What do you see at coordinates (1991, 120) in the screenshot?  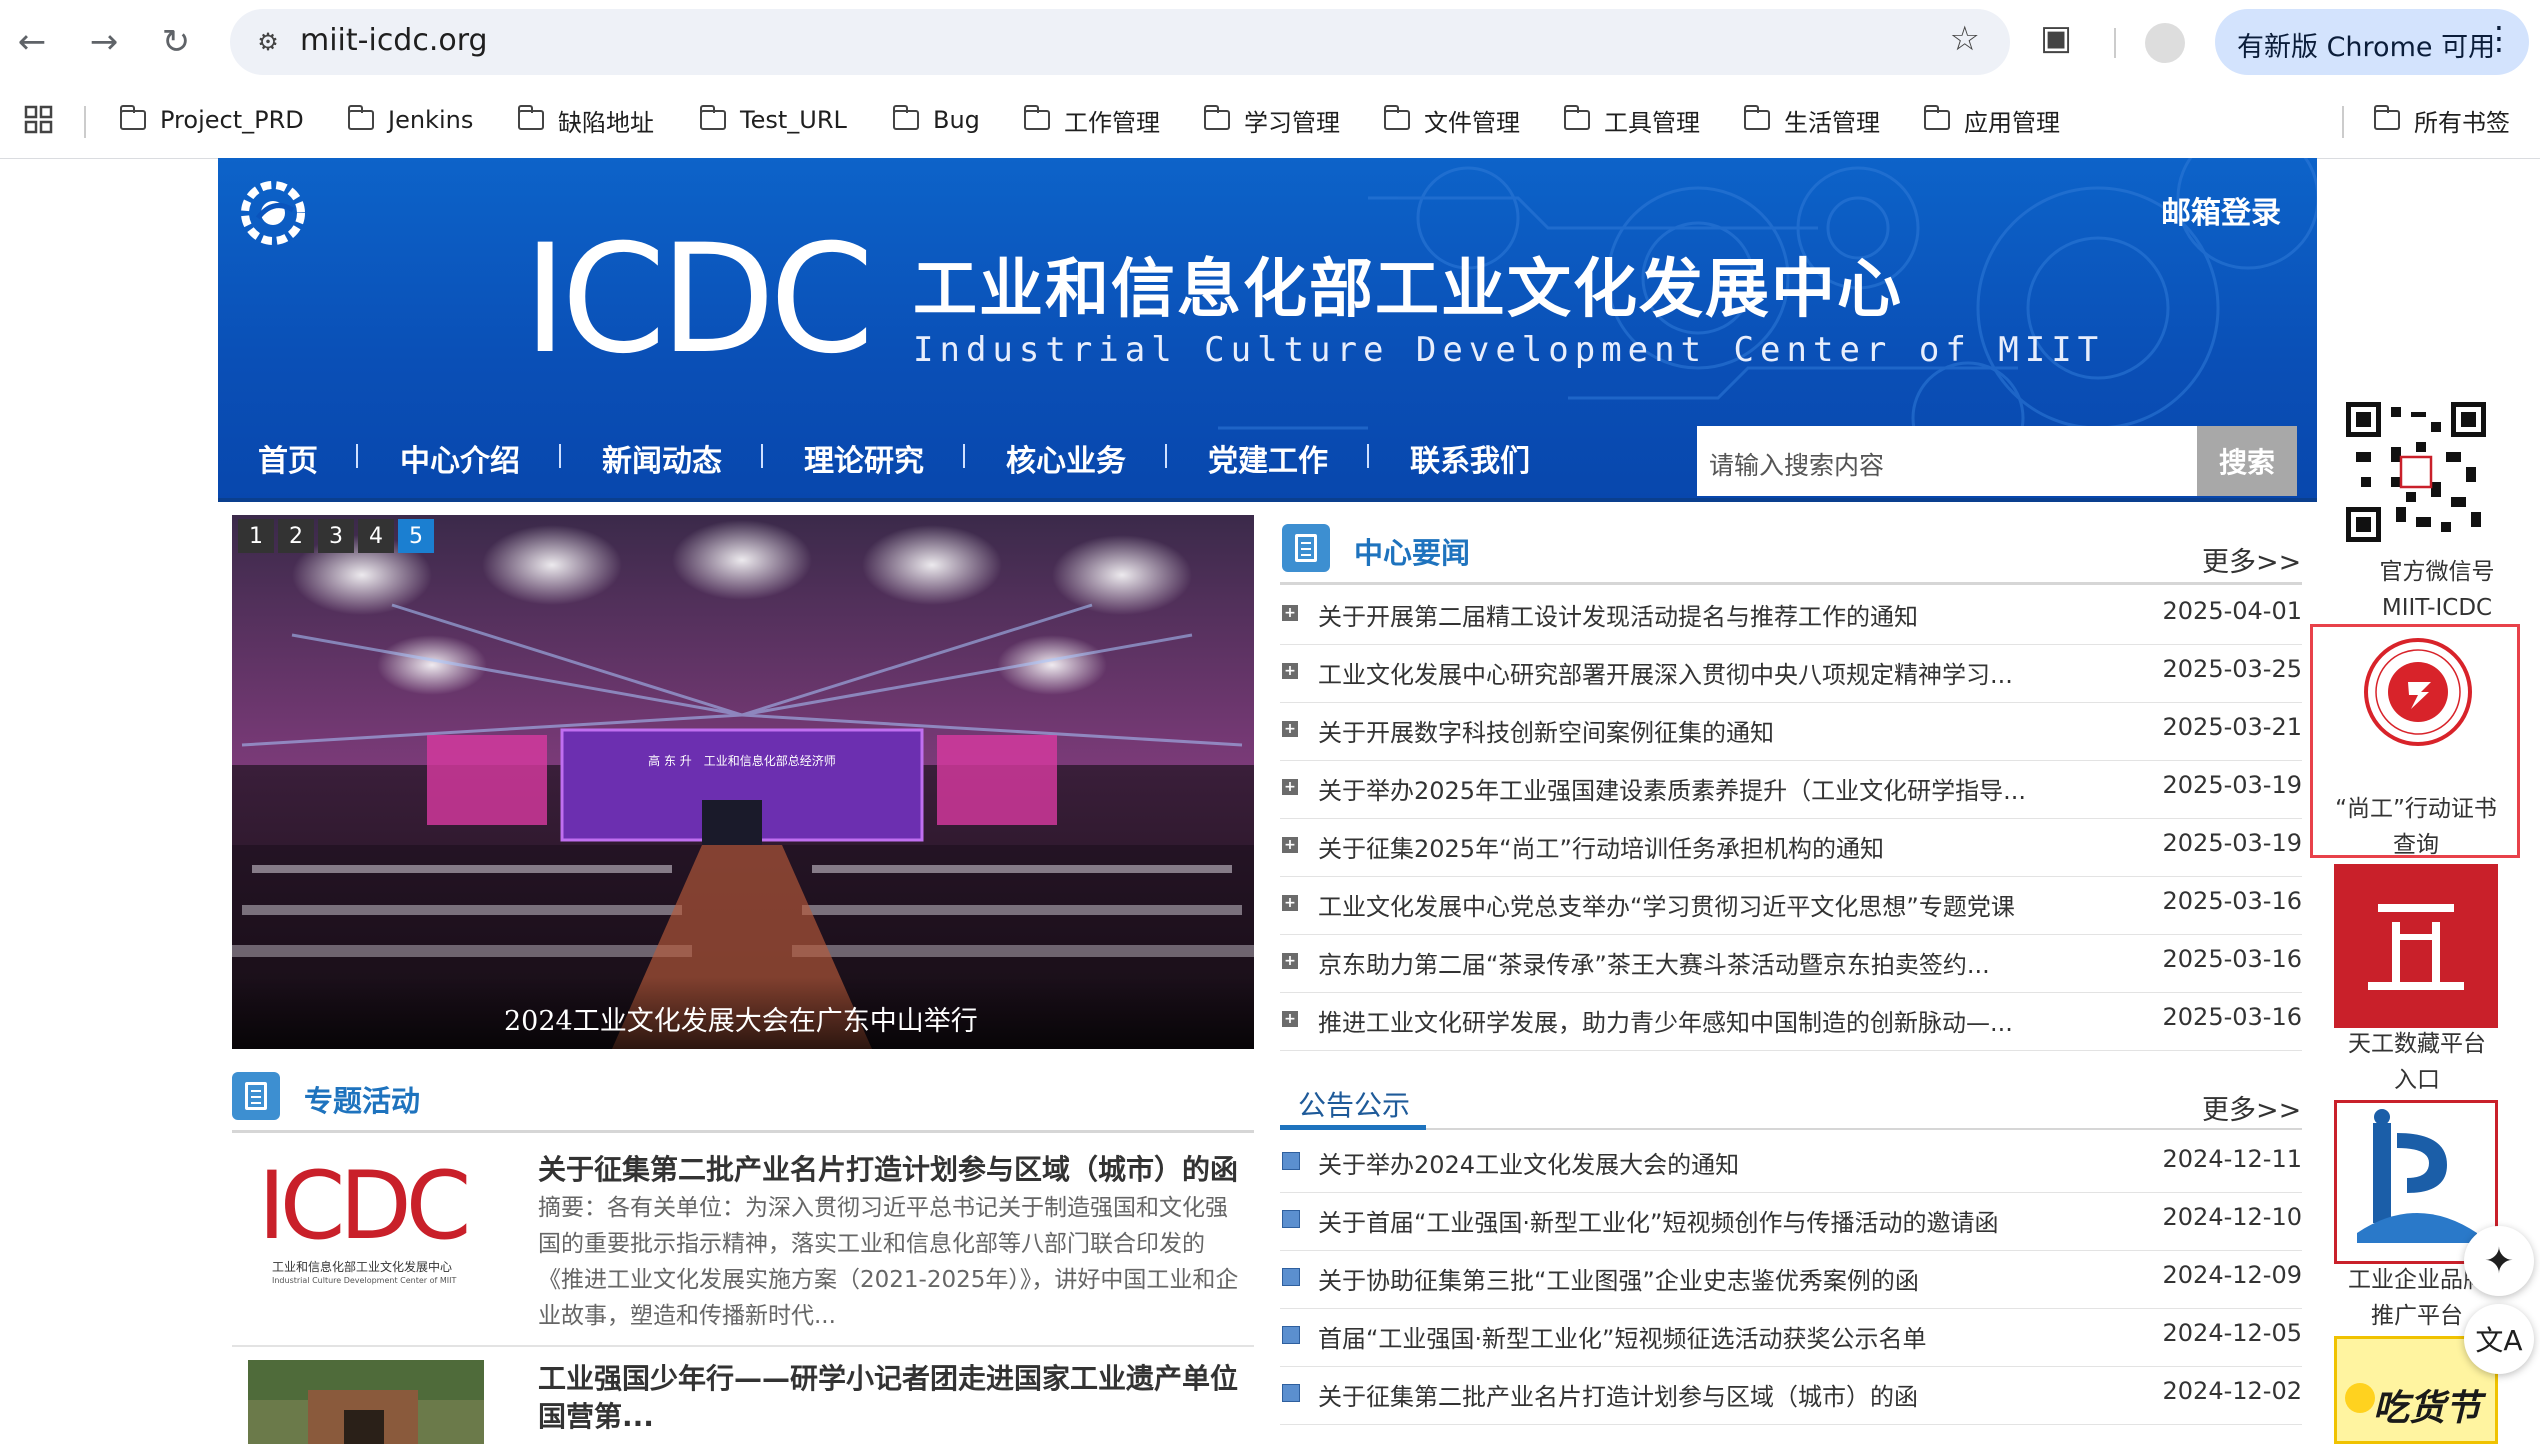 I see `bookmark-apps: 应用管理` at bounding box center [1991, 120].